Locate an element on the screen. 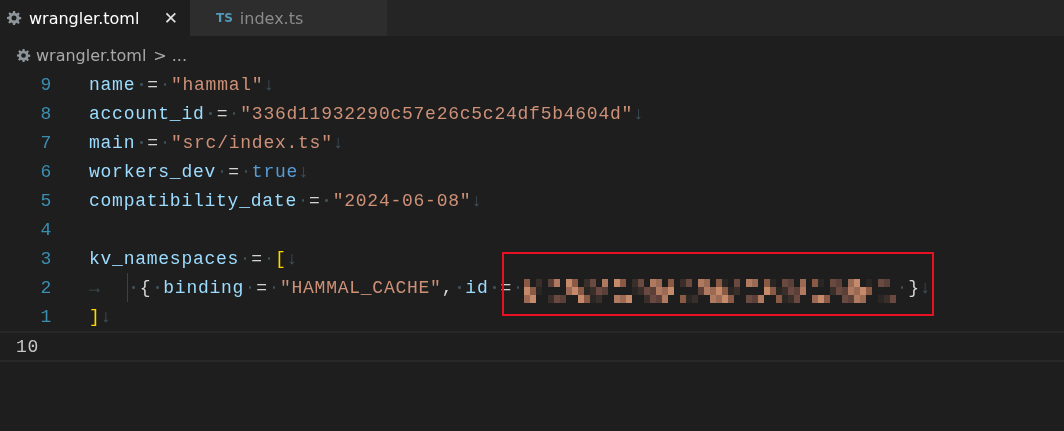 This screenshot has width=1064, height=431. editor-tab: TS index.ts is located at coordinates (288, 18).